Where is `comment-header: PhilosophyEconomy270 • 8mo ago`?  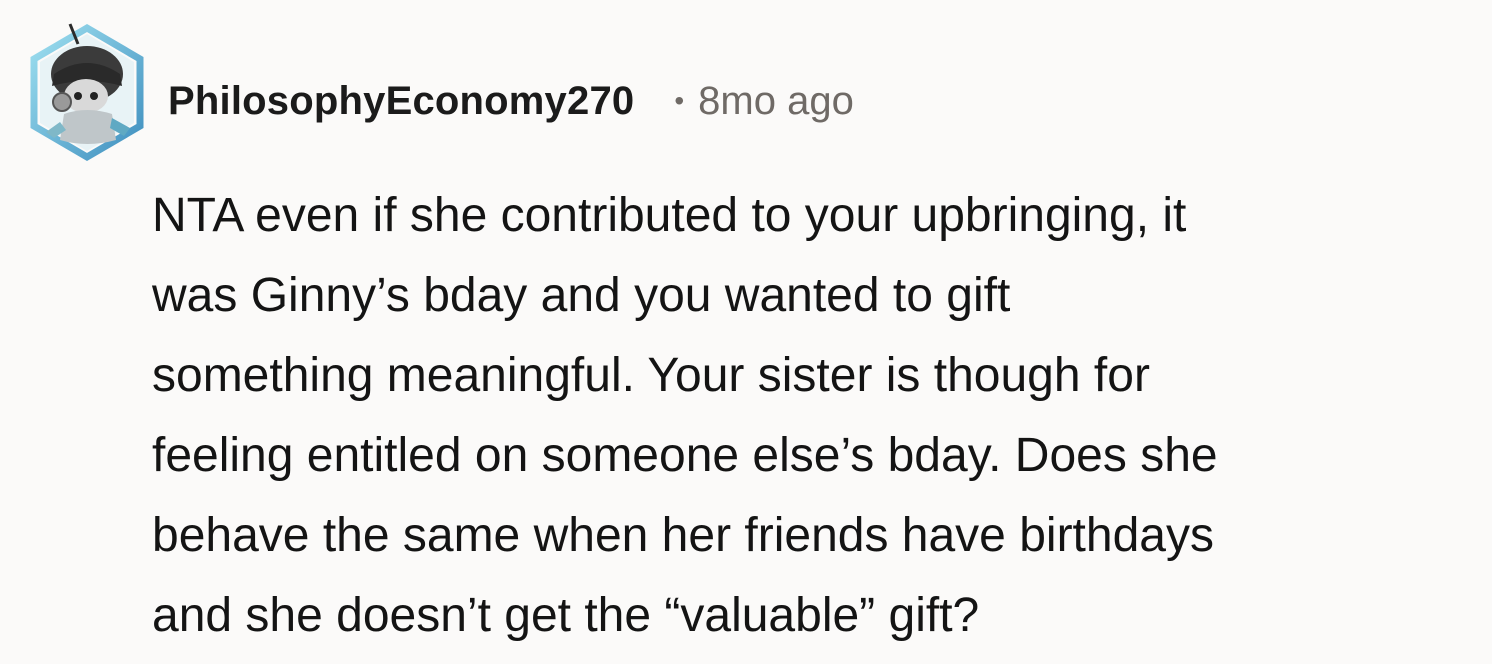
comment-header: PhilosophyEconomy270 • 8mo ago is located at coordinates (511, 101).